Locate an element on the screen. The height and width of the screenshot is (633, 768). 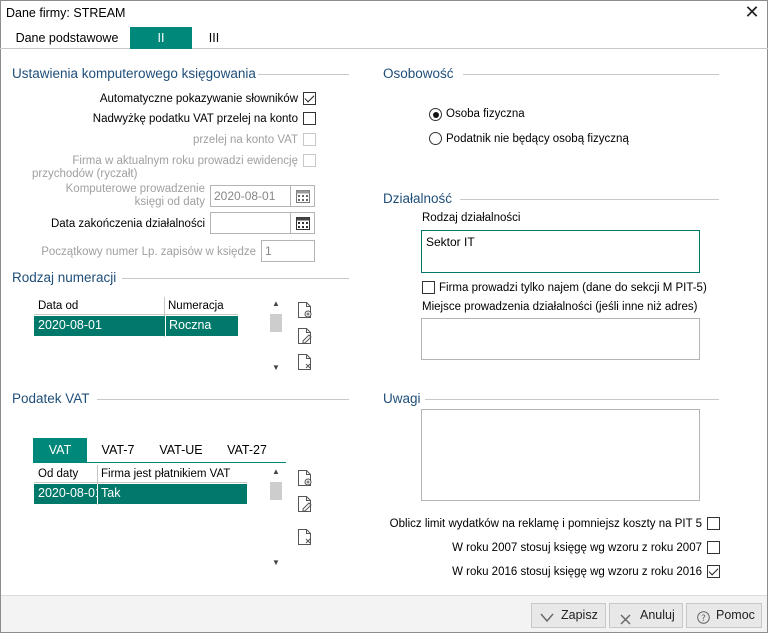
vat-scrollbar: ▲ ▼ is located at coordinates (276, 517).